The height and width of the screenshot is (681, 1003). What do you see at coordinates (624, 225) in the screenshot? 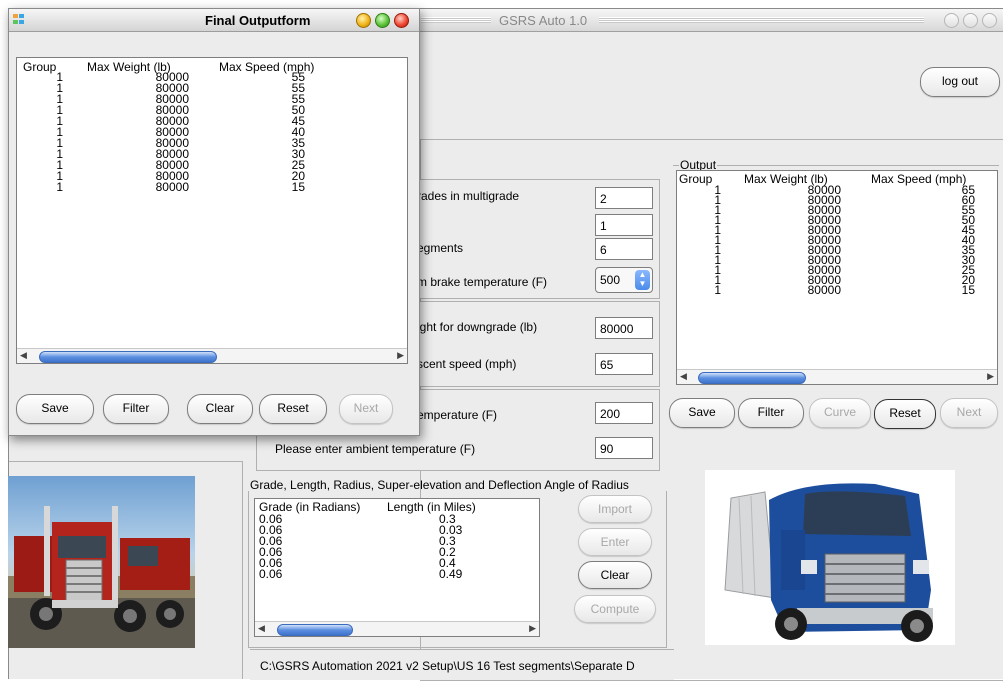
I see `grade-field-2-input: 1` at bounding box center [624, 225].